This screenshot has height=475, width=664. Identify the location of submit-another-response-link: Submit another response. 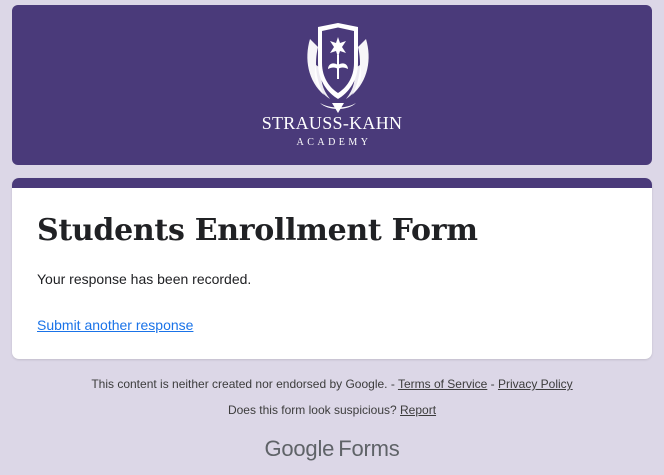
(115, 325).